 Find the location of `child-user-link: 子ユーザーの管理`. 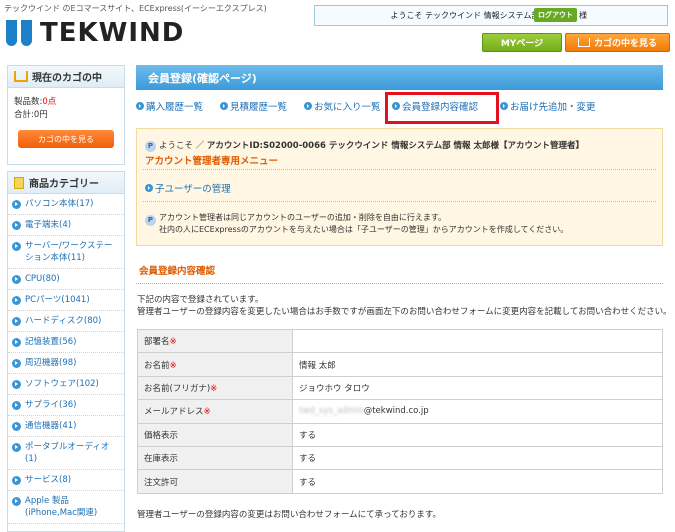

child-user-link: 子ユーザーの管理 is located at coordinates (188, 188).